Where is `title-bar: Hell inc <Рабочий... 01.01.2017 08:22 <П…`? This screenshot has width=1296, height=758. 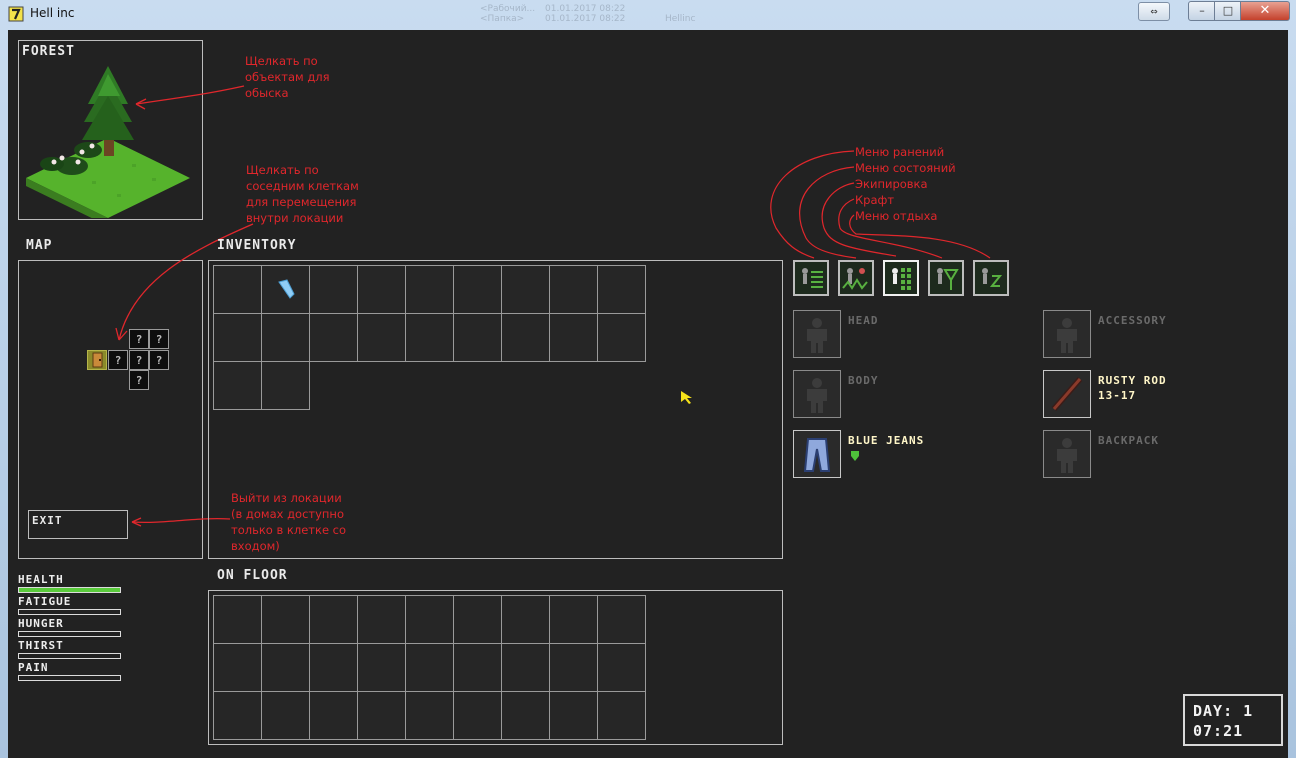 title-bar: Hell inc <Рабочий... 01.01.2017 08:22 <П… is located at coordinates (648, 14).